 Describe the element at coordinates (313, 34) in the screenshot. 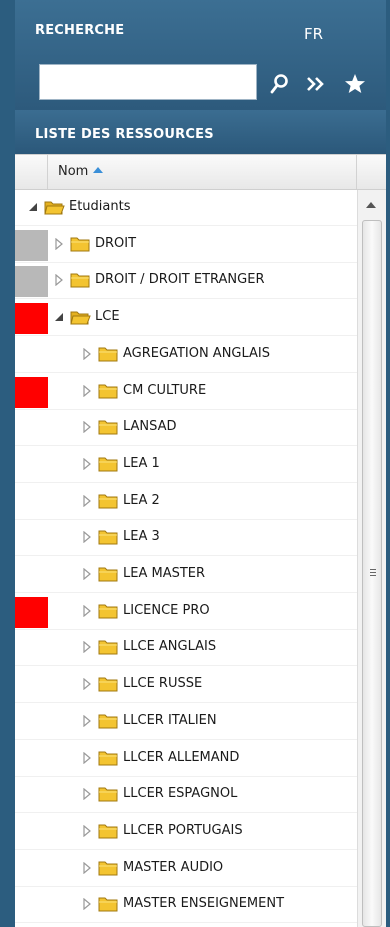

I see `language-switch: FR` at that location.